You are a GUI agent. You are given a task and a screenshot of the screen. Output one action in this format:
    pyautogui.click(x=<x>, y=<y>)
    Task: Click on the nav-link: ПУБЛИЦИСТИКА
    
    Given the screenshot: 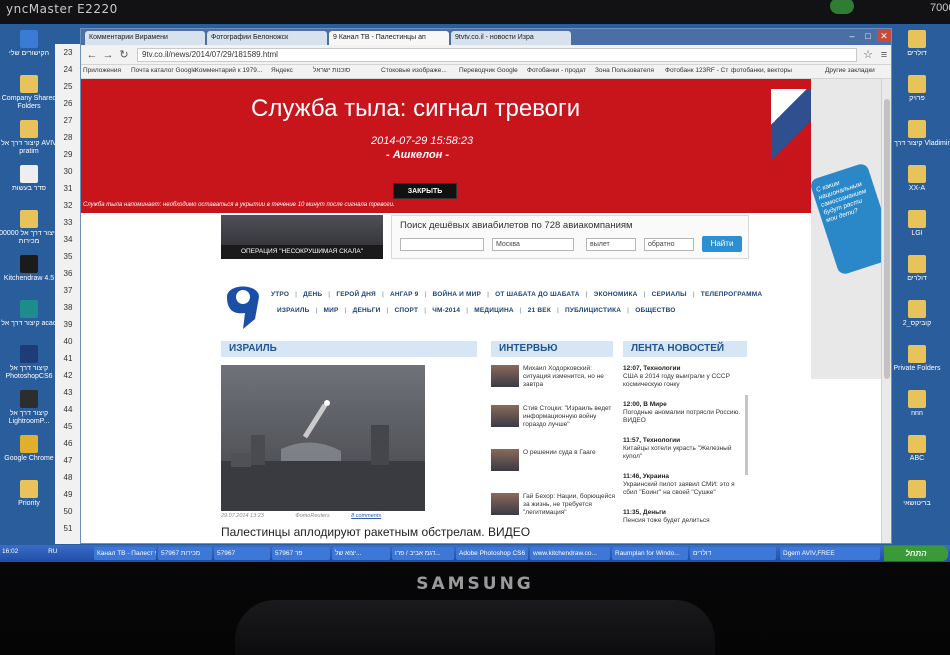 What is the action you would take?
    pyautogui.click(x=593, y=310)
    